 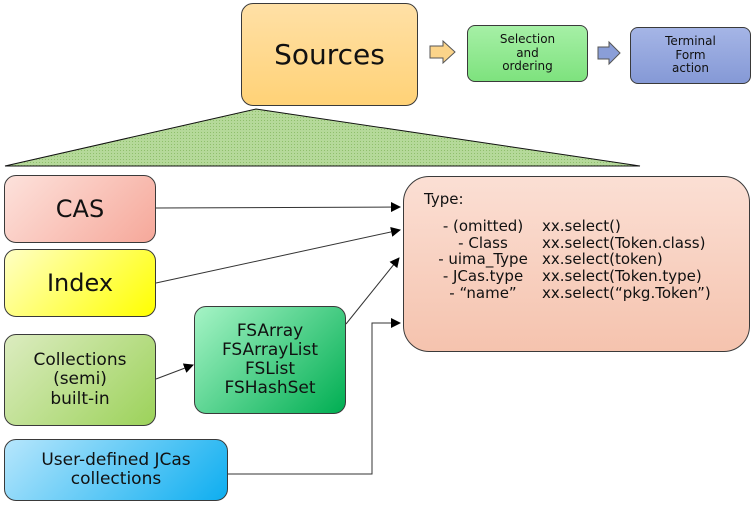 I want to click on collections-line: Collections, so click(x=80, y=360).